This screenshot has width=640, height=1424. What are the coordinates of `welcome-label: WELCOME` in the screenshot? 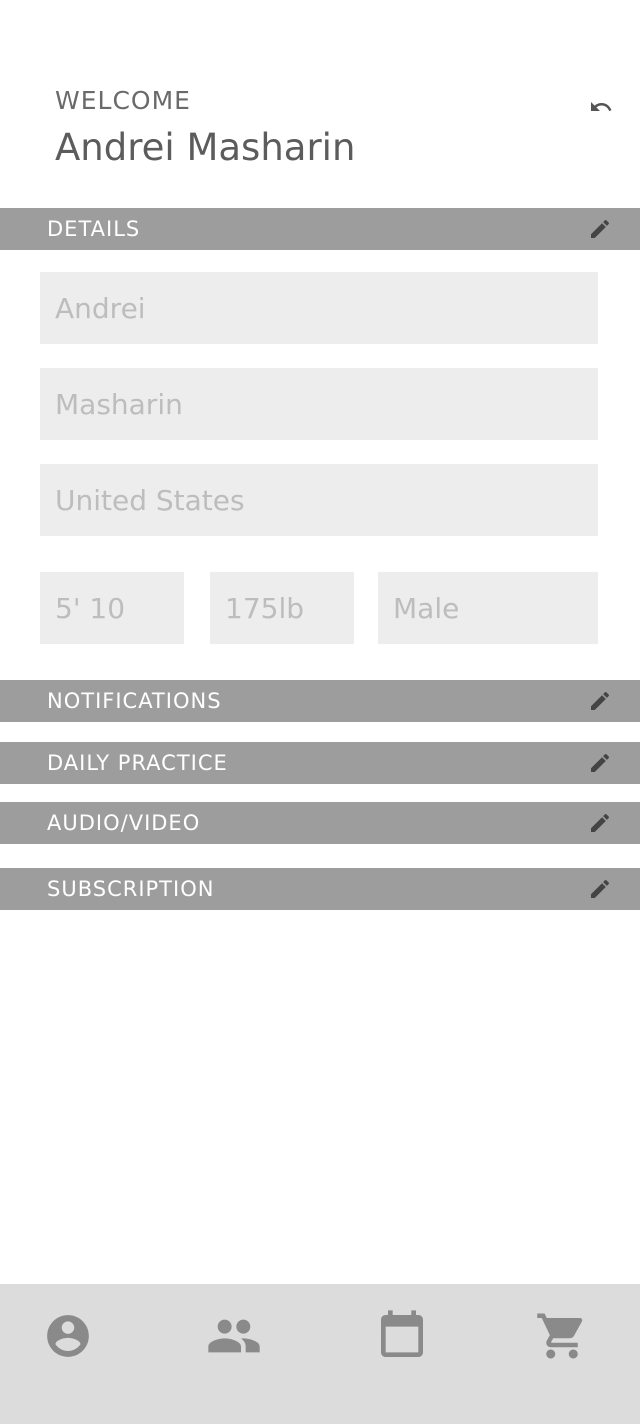 It's located at (123, 100).